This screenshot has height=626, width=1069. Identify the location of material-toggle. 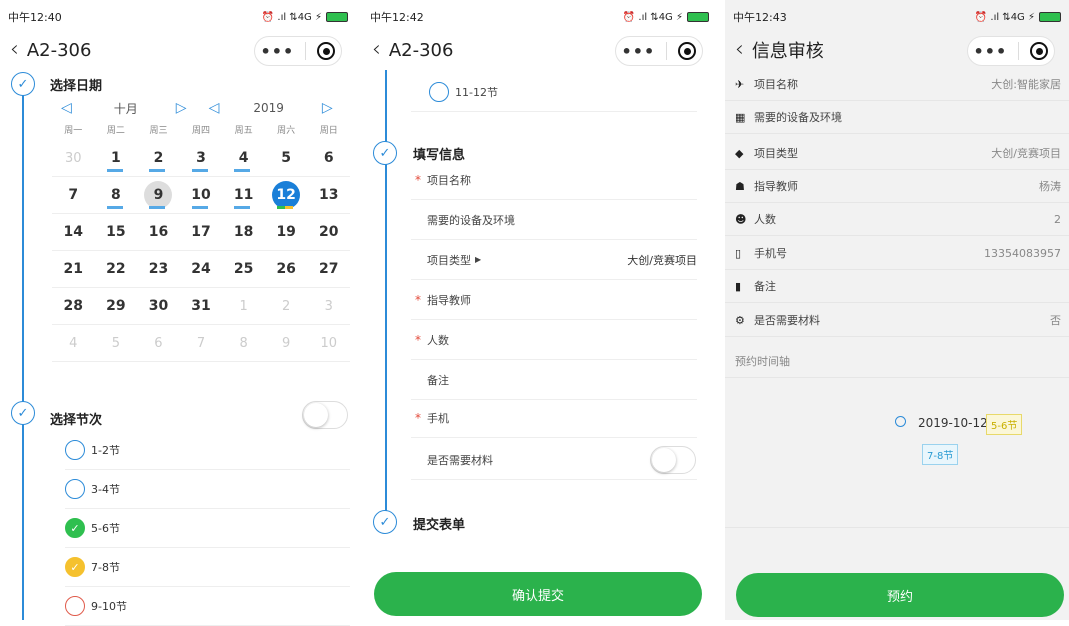
(673, 460).